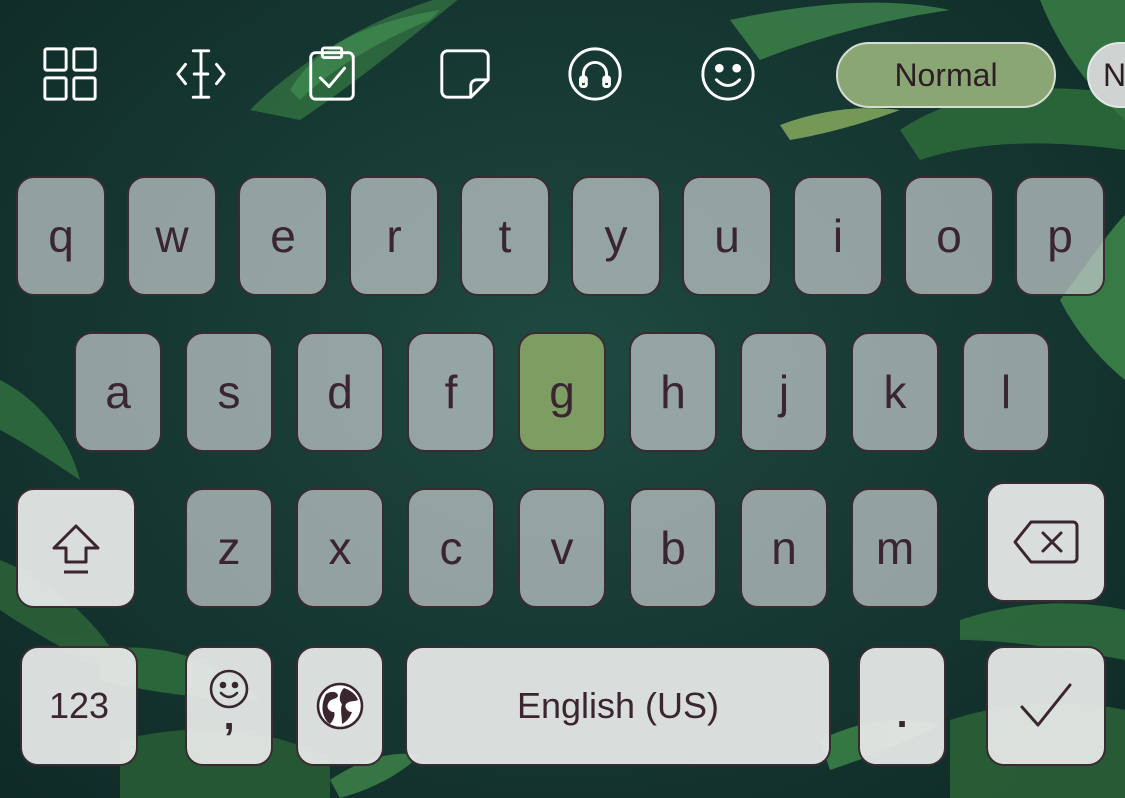 The image size is (1125, 798). I want to click on key-label: j, so click(784, 392).